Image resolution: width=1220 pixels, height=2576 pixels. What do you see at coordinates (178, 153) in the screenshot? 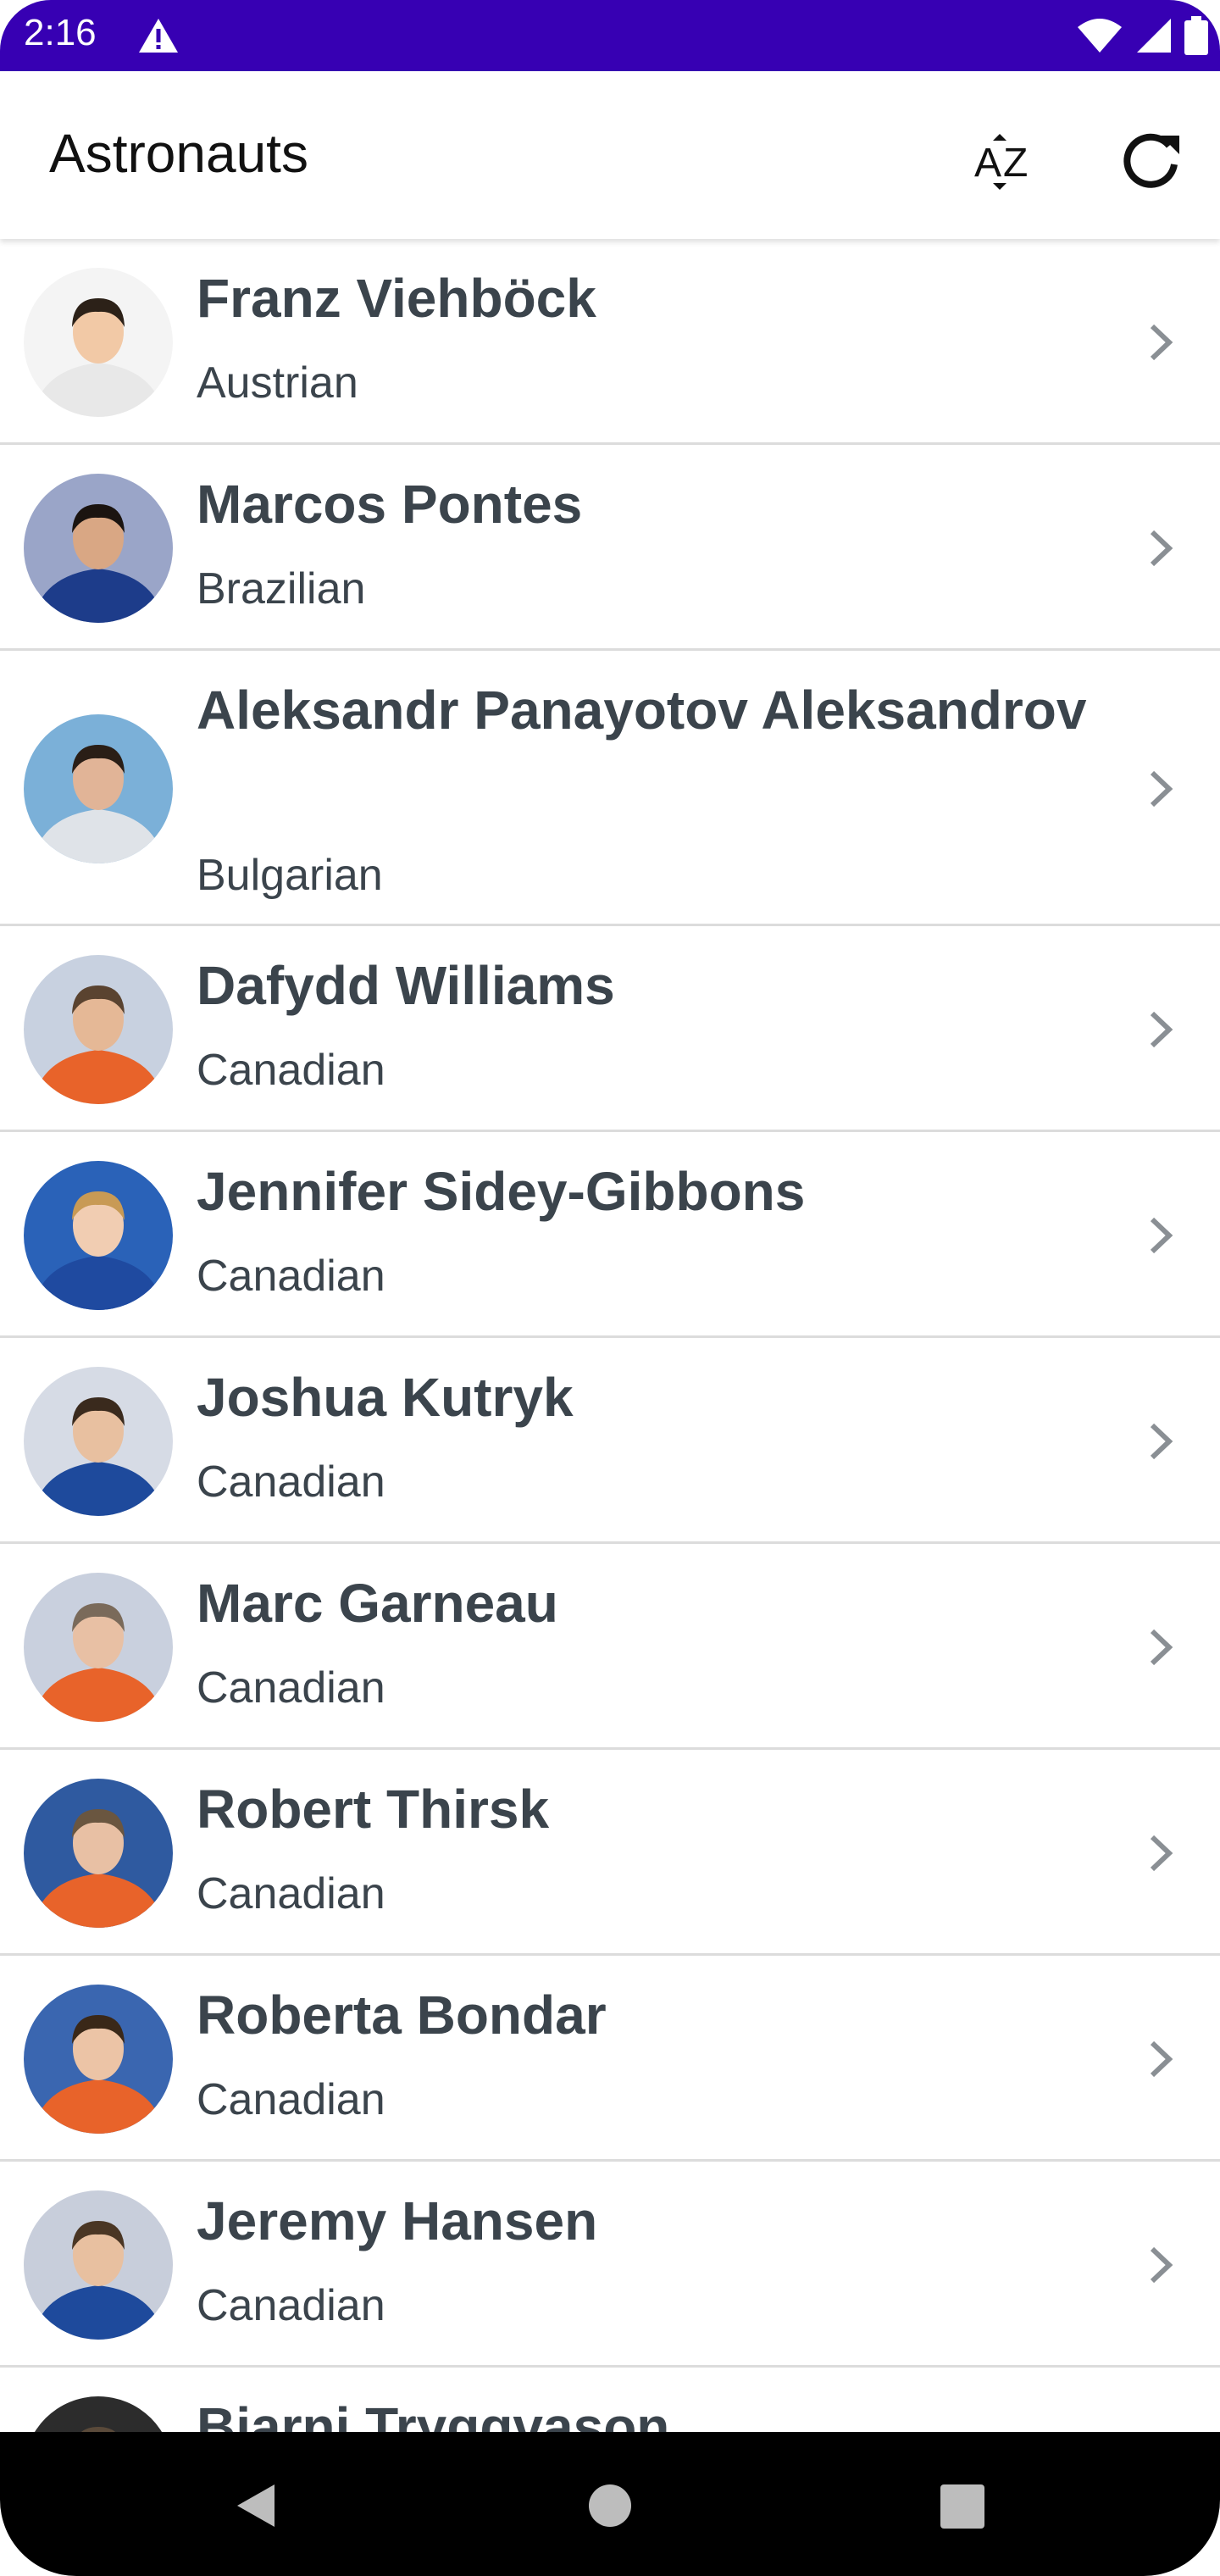
I see `page-title: Astronauts` at bounding box center [178, 153].